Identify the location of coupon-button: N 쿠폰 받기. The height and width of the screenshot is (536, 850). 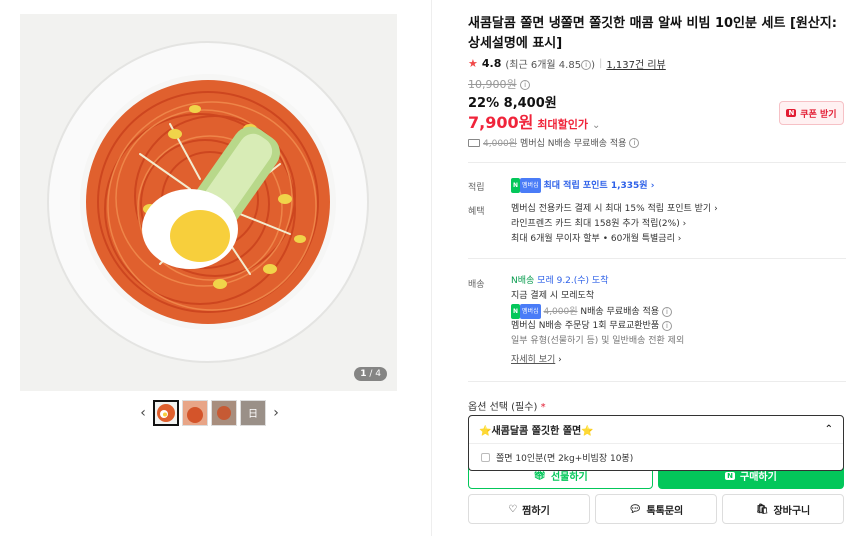
(811, 113).